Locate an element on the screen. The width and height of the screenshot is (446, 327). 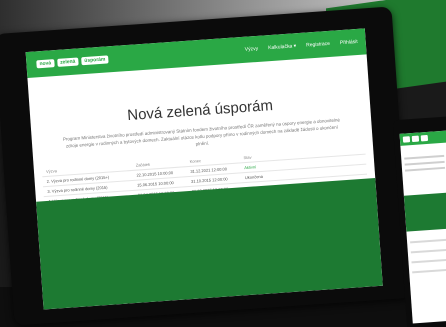
phone-table is located at coordinates (428, 259).